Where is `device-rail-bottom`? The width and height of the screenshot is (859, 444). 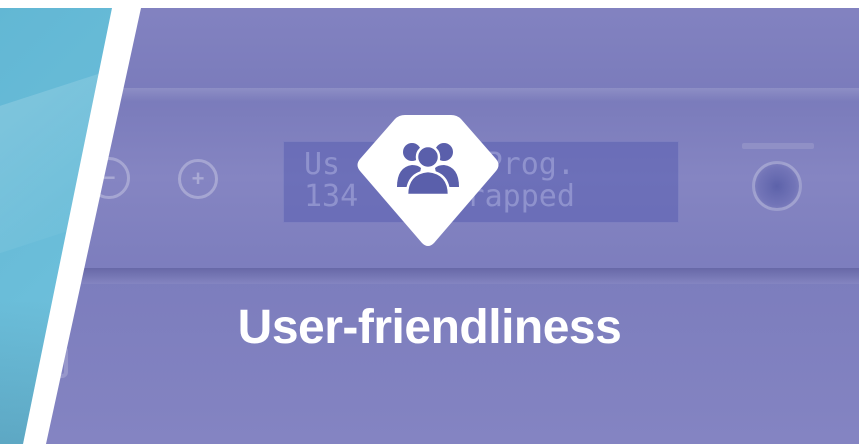
device-rail-bottom is located at coordinates (452, 276).